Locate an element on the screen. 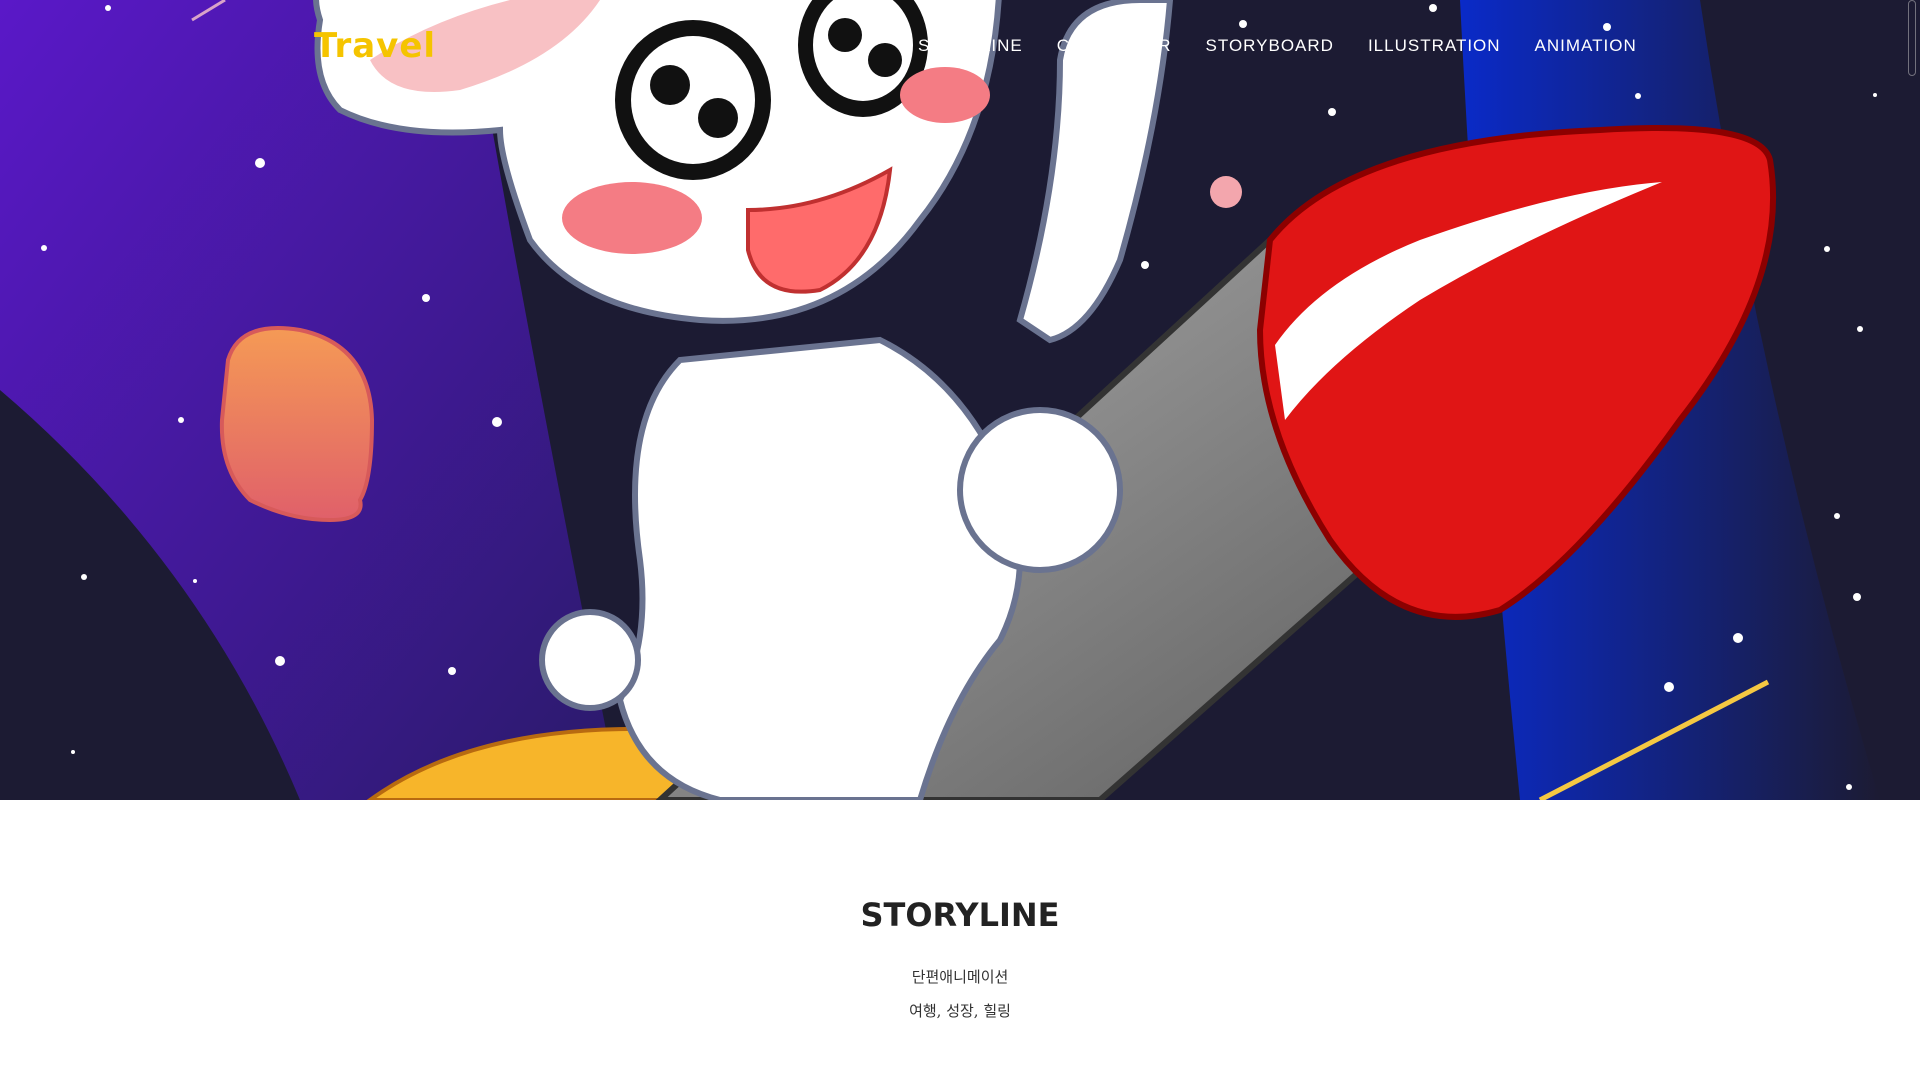 This screenshot has width=1920, height=1080. nav-item-character: CHARACTER is located at coordinates (1114, 46).